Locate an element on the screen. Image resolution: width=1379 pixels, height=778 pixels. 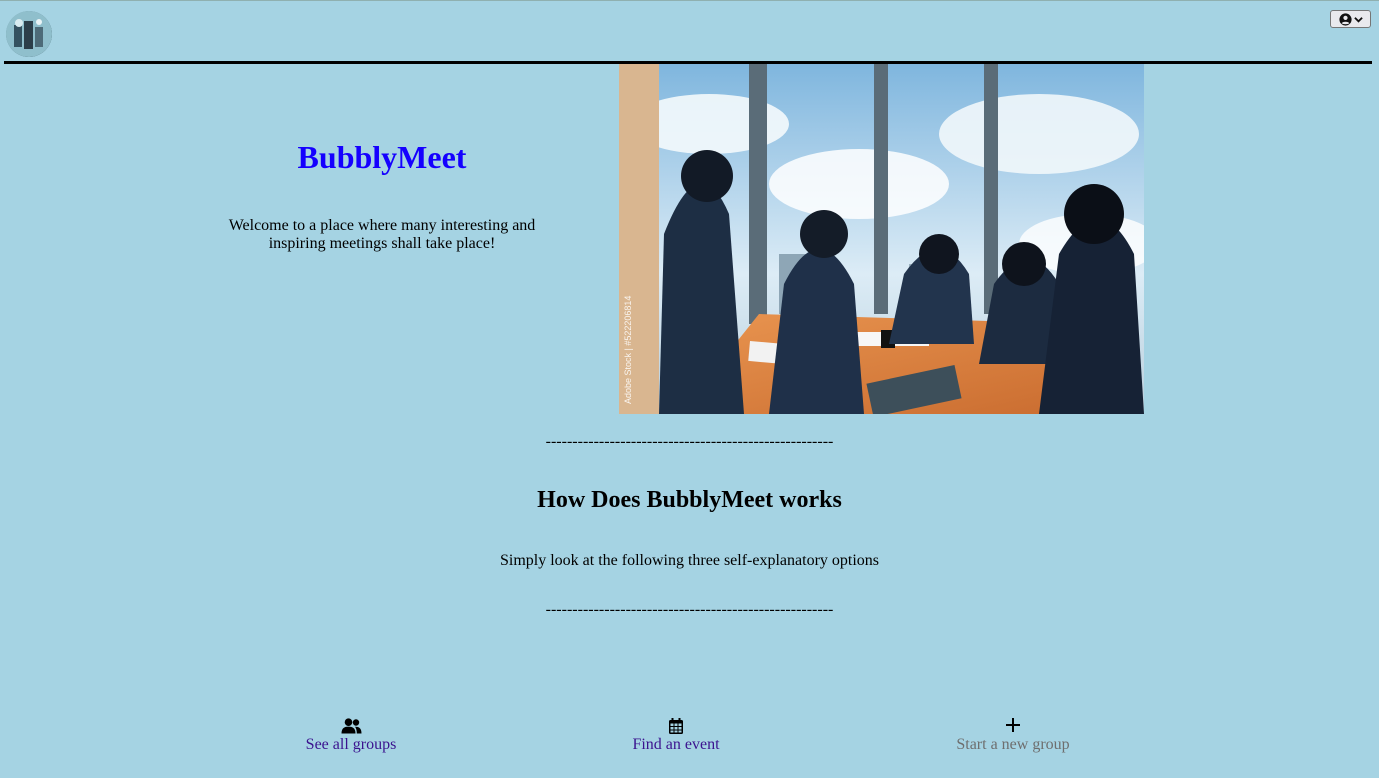
users-icon is located at coordinates (351, 727).